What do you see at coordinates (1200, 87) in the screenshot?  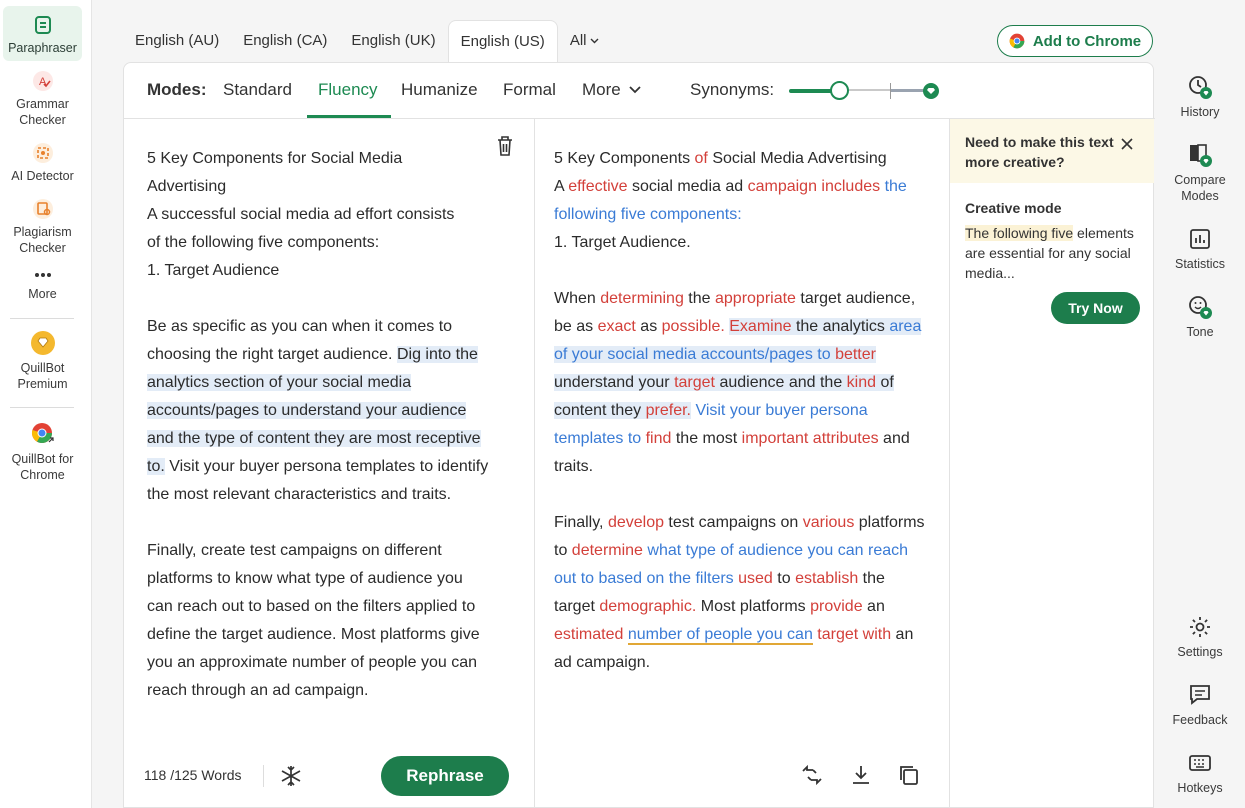 I see `history-icon` at bounding box center [1200, 87].